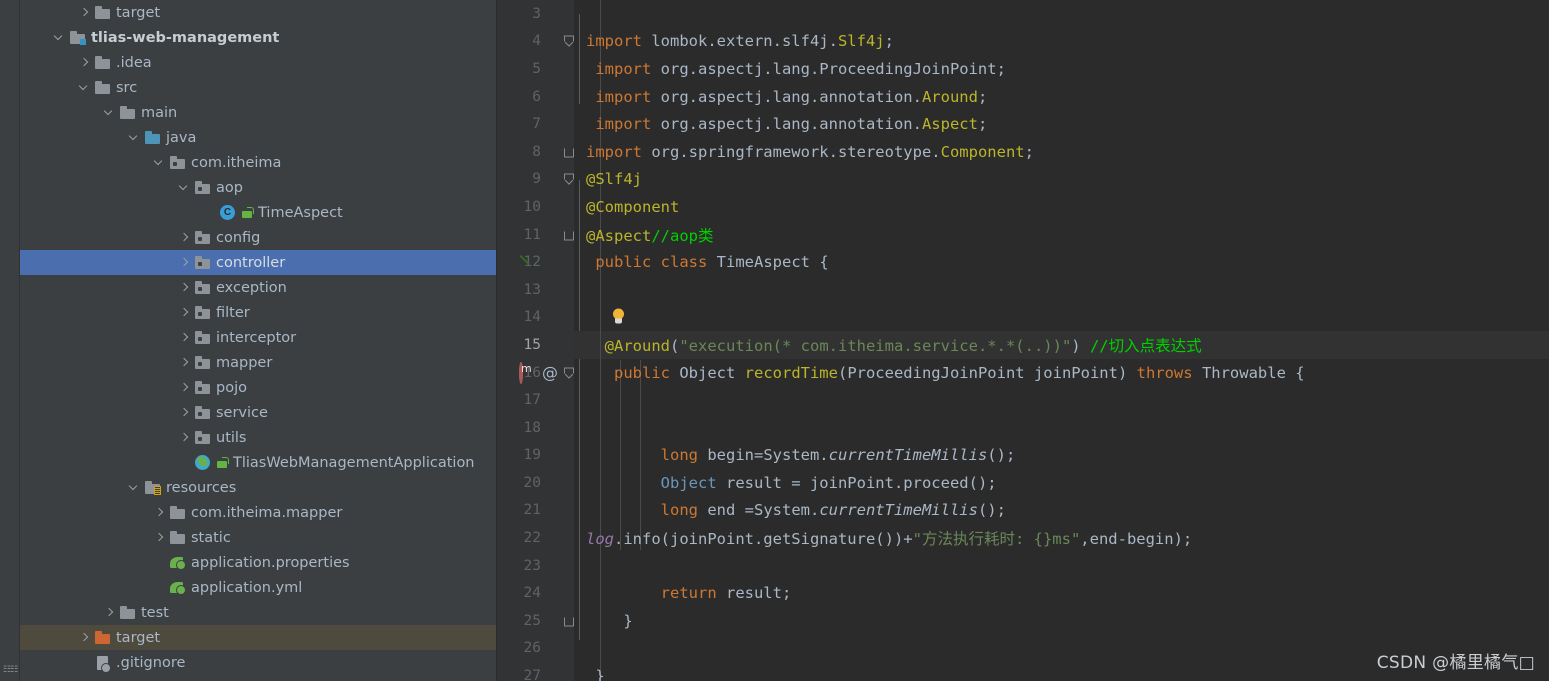 The height and width of the screenshot is (681, 1549). I want to click on code-line-21: 21 long end =System.currentTimeMillis();, so click(1023, 510).